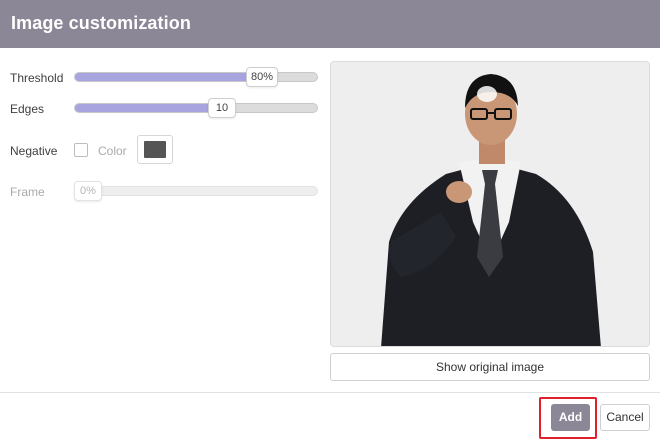 The height and width of the screenshot is (442, 660). I want to click on threshold-handle: 80%, so click(262, 77).